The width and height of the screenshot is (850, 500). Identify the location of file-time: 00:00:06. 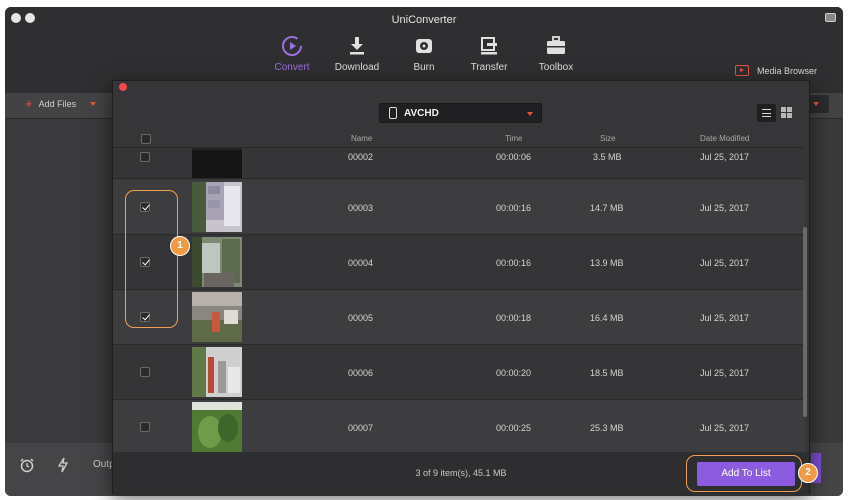
(514, 157).